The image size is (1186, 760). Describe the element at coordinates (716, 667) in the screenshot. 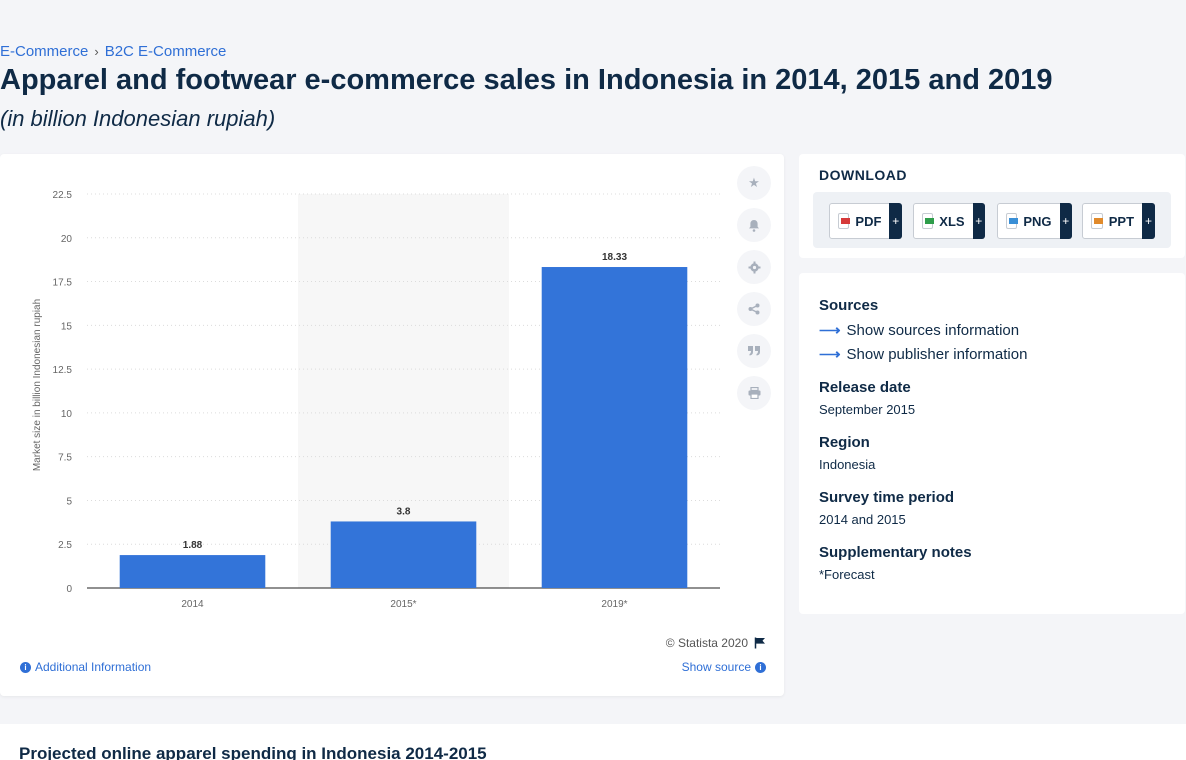

I see `show-source-label: Show source` at that location.